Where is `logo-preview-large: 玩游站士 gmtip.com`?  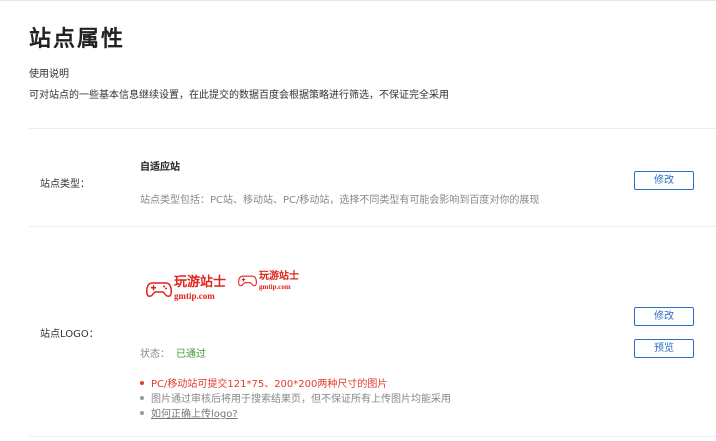 logo-preview-large: 玩游站士 gmtip.com is located at coordinates (186, 288).